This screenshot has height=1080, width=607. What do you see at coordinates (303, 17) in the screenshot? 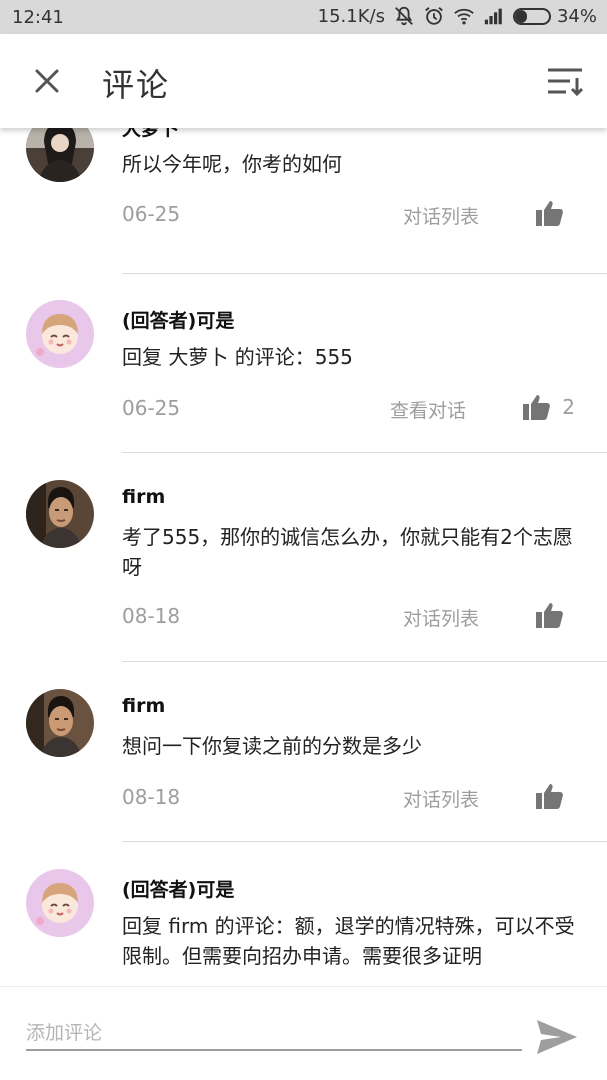
I see `status-bar: 12:41 15.1K/s 34%` at bounding box center [303, 17].